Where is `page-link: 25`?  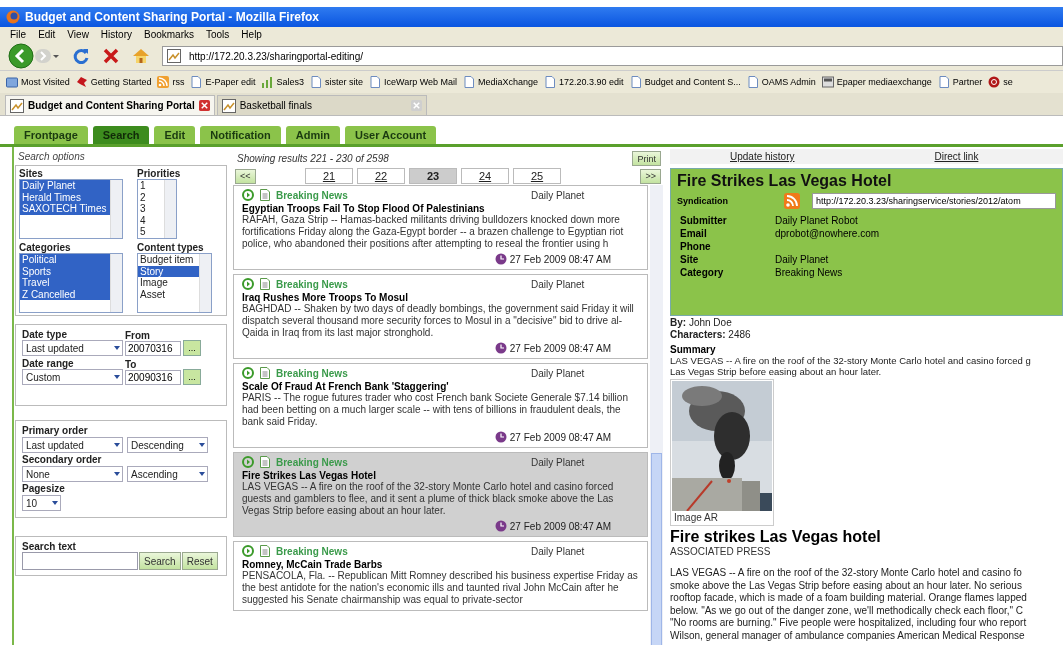 page-link: 25 is located at coordinates (537, 176).